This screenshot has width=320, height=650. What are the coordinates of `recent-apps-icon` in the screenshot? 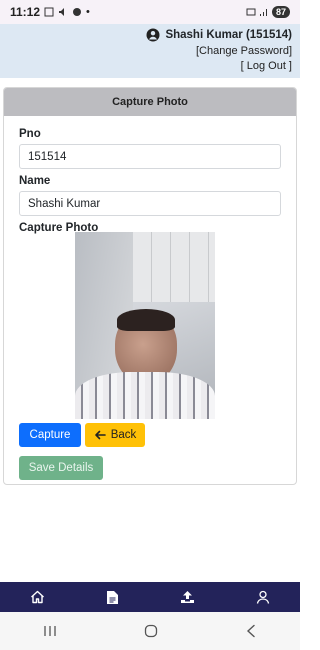 It's located at (50, 631).